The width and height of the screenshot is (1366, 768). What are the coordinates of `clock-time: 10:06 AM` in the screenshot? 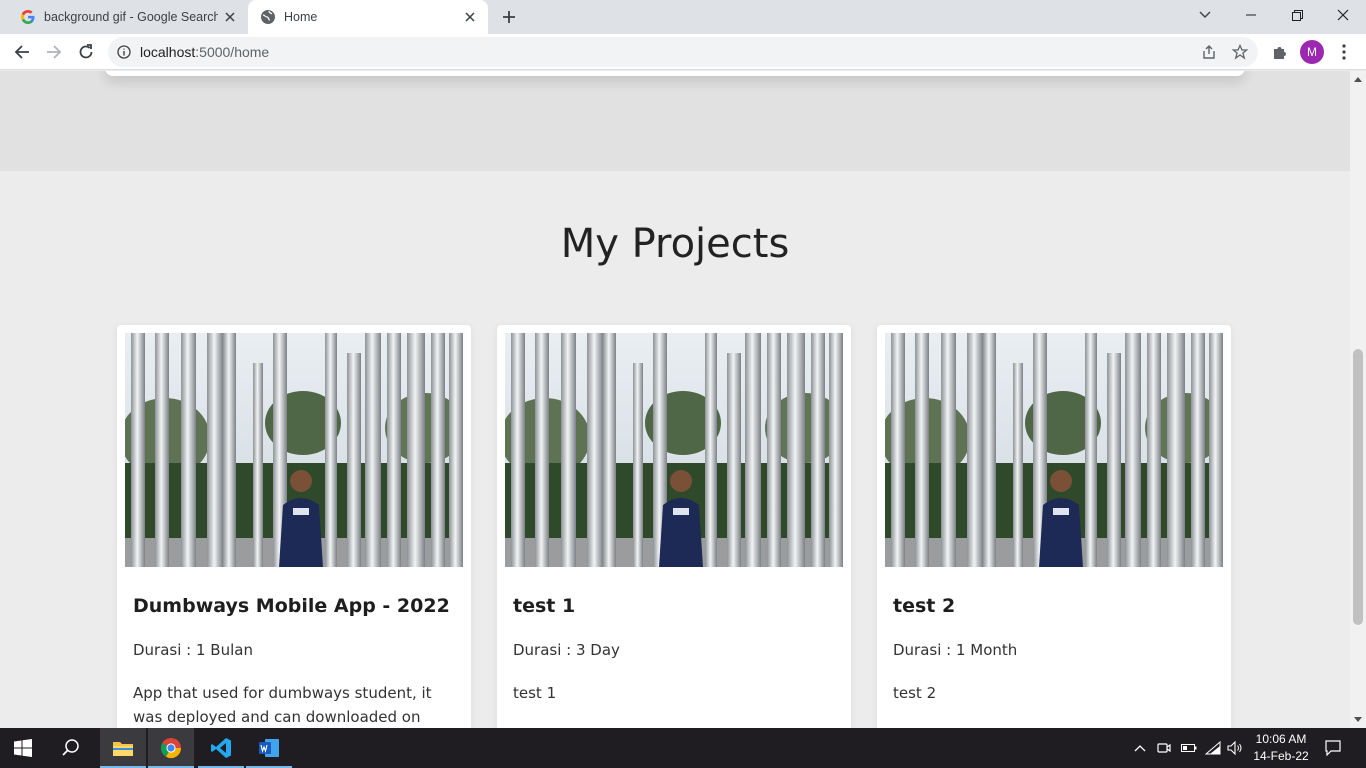 It's located at (1281, 739).